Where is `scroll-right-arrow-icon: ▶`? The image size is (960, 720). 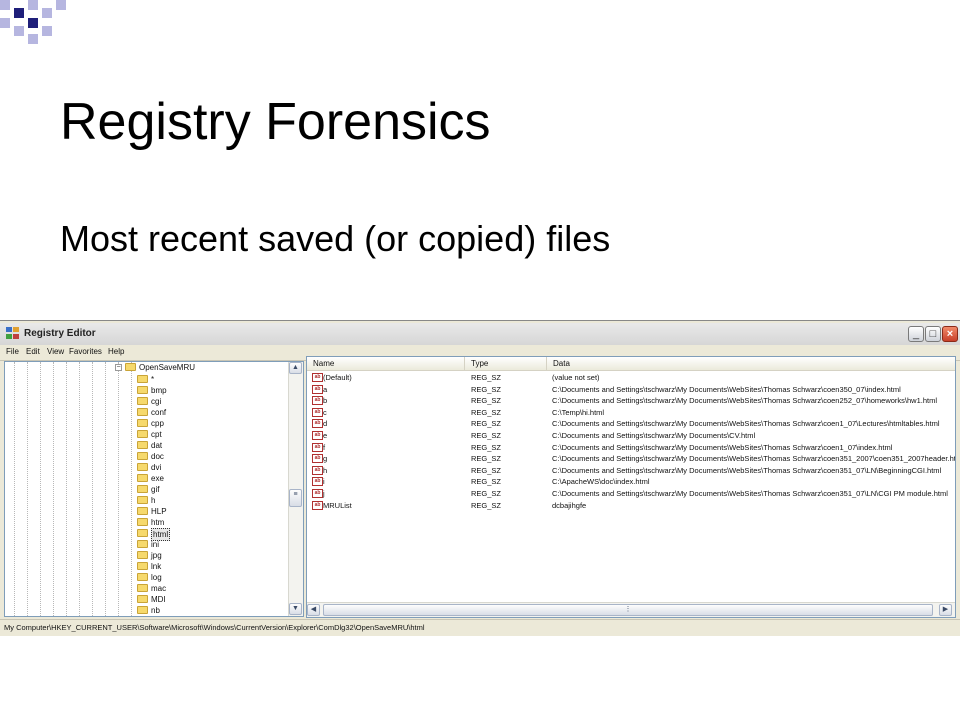 scroll-right-arrow-icon: ▶ is located at coordinates (945, 610).